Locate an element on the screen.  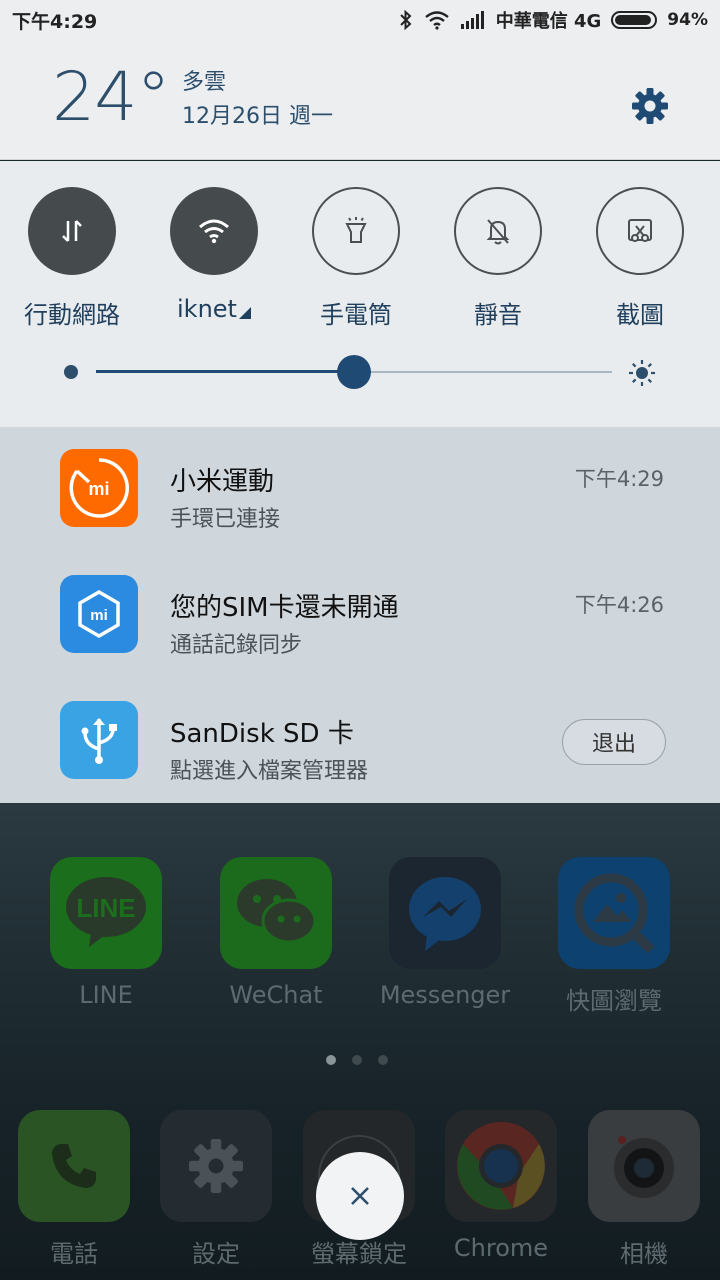
eject-button: 退出 is located at coordinates (614, 742).